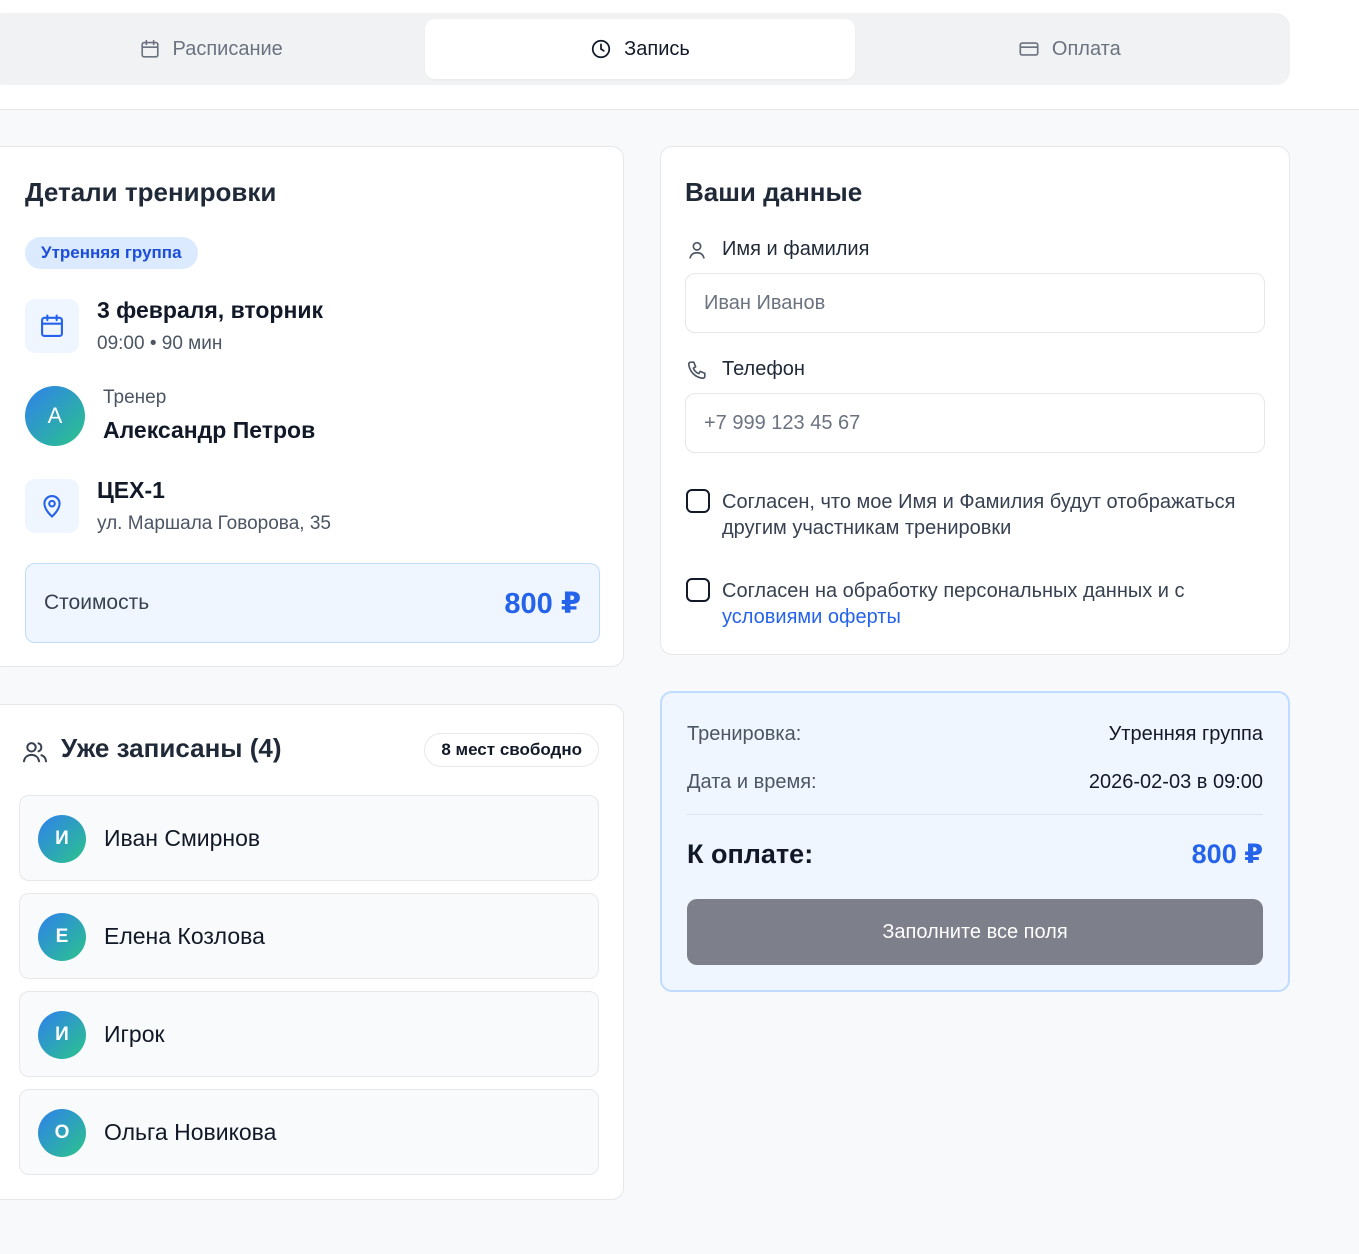 The height and width of the screenshot is (1254, 1359). I want to click on trainer-name: Александр Петров, so click(209, 430).